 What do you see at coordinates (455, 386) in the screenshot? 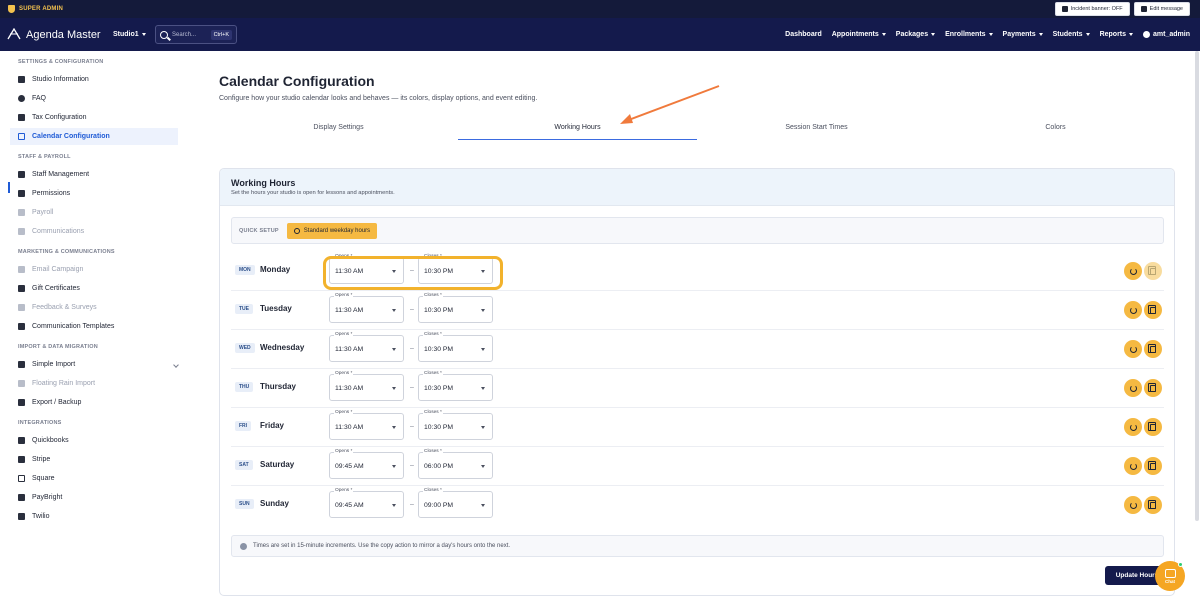
I see `closes-select-thursday: Closes * 10:30 PM` at bounding box center [455, 386].